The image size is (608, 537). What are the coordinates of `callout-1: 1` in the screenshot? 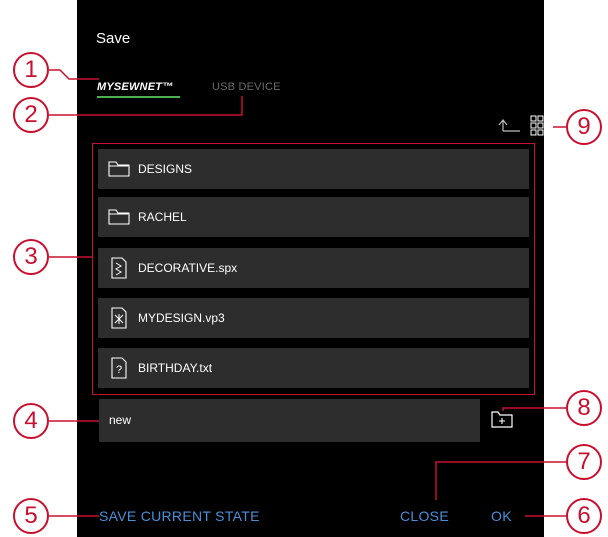 It's located at (31, 70).